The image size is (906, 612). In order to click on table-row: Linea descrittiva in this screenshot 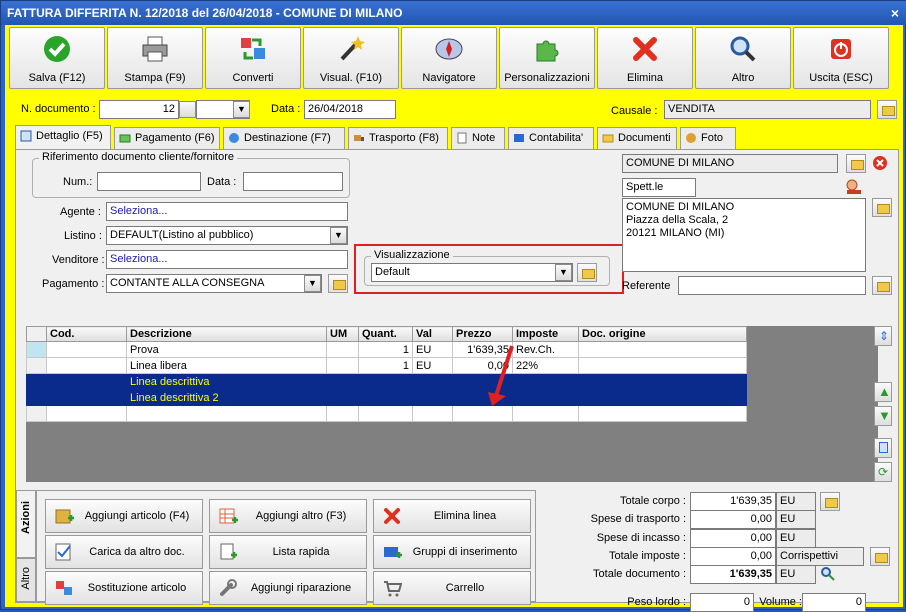, I will do `click(386, 381)`.